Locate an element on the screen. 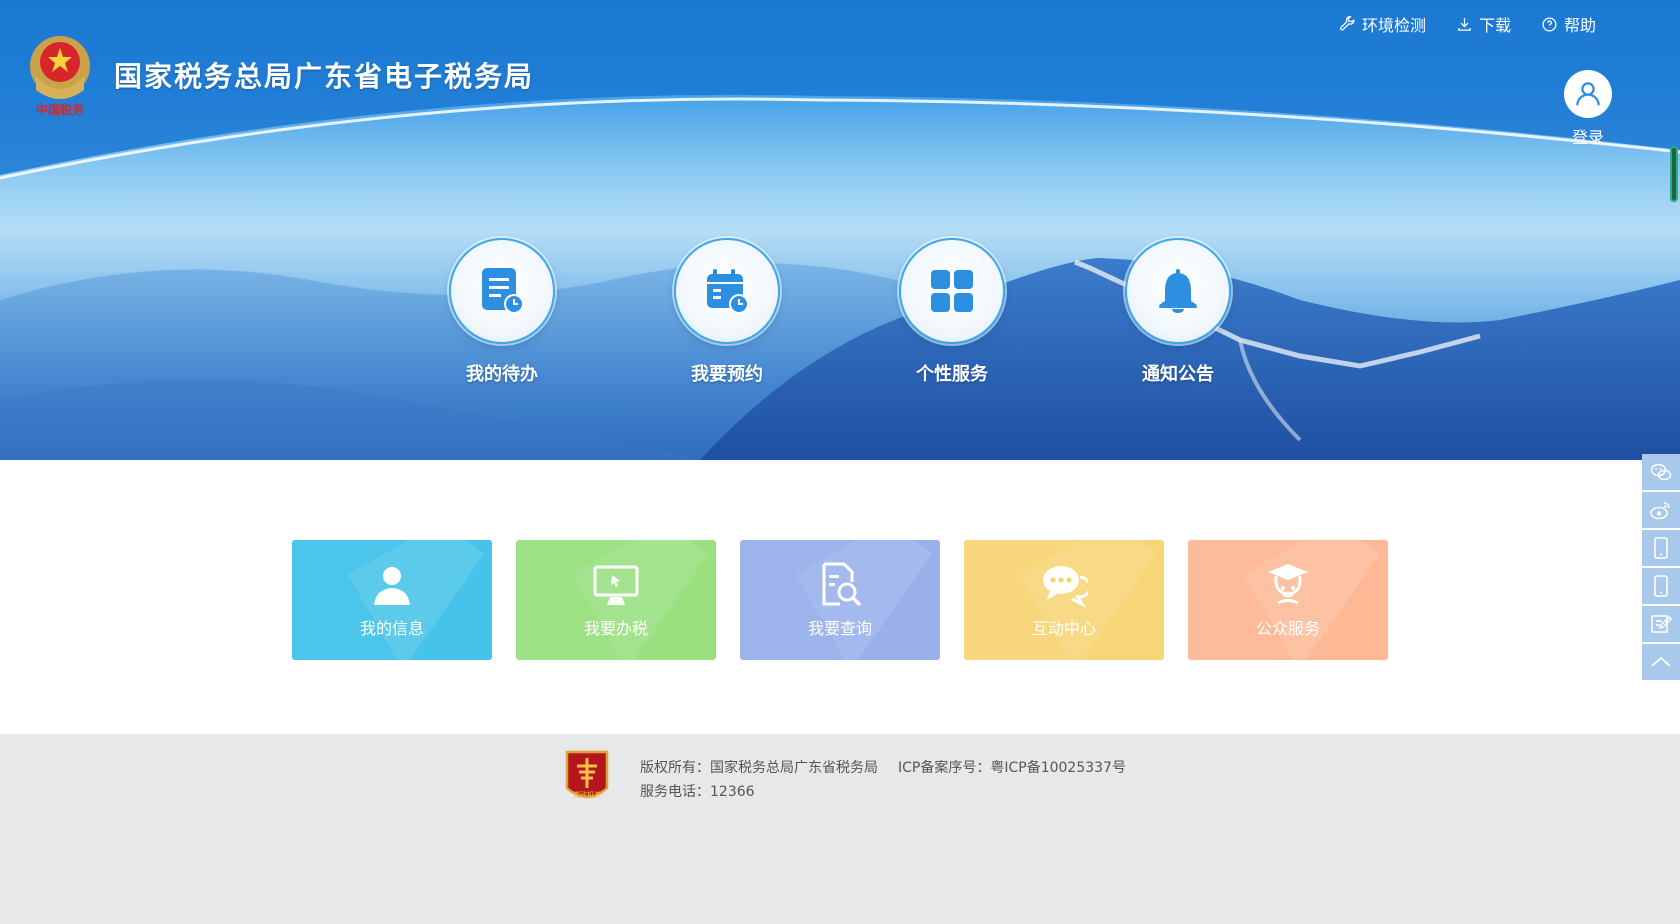 This screenshot has width=1680, height=924. back-to-top-icon is located at coordinates (1661, 661).